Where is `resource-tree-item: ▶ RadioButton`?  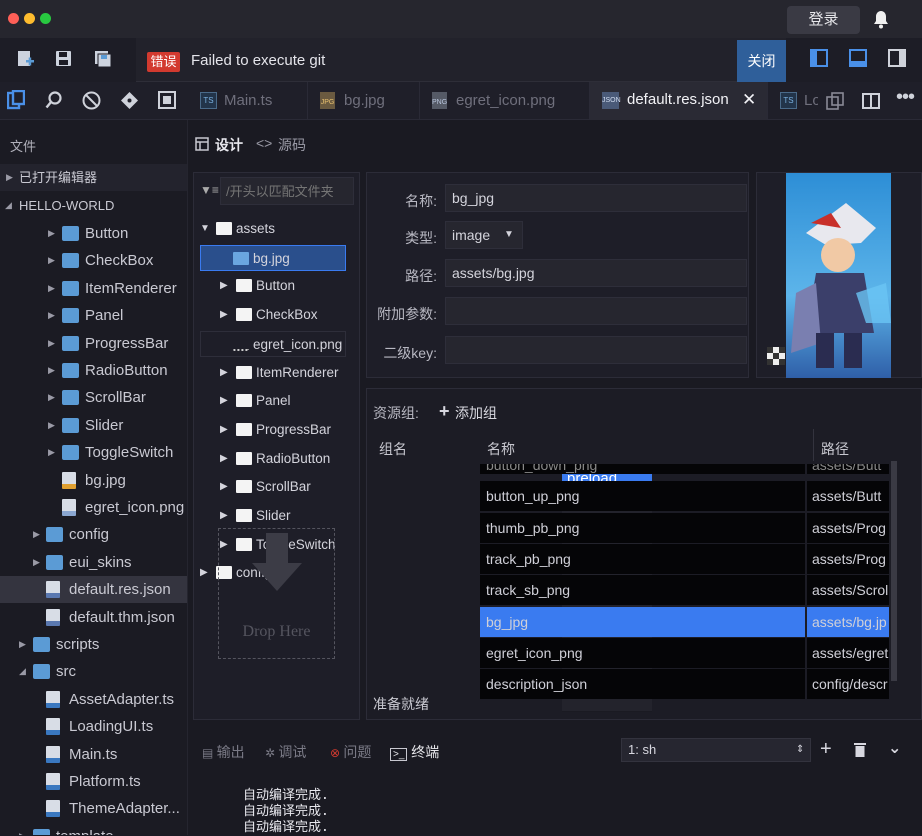 resource-tree-item: ▶ RadioButton is located at coordinates (276, 459).